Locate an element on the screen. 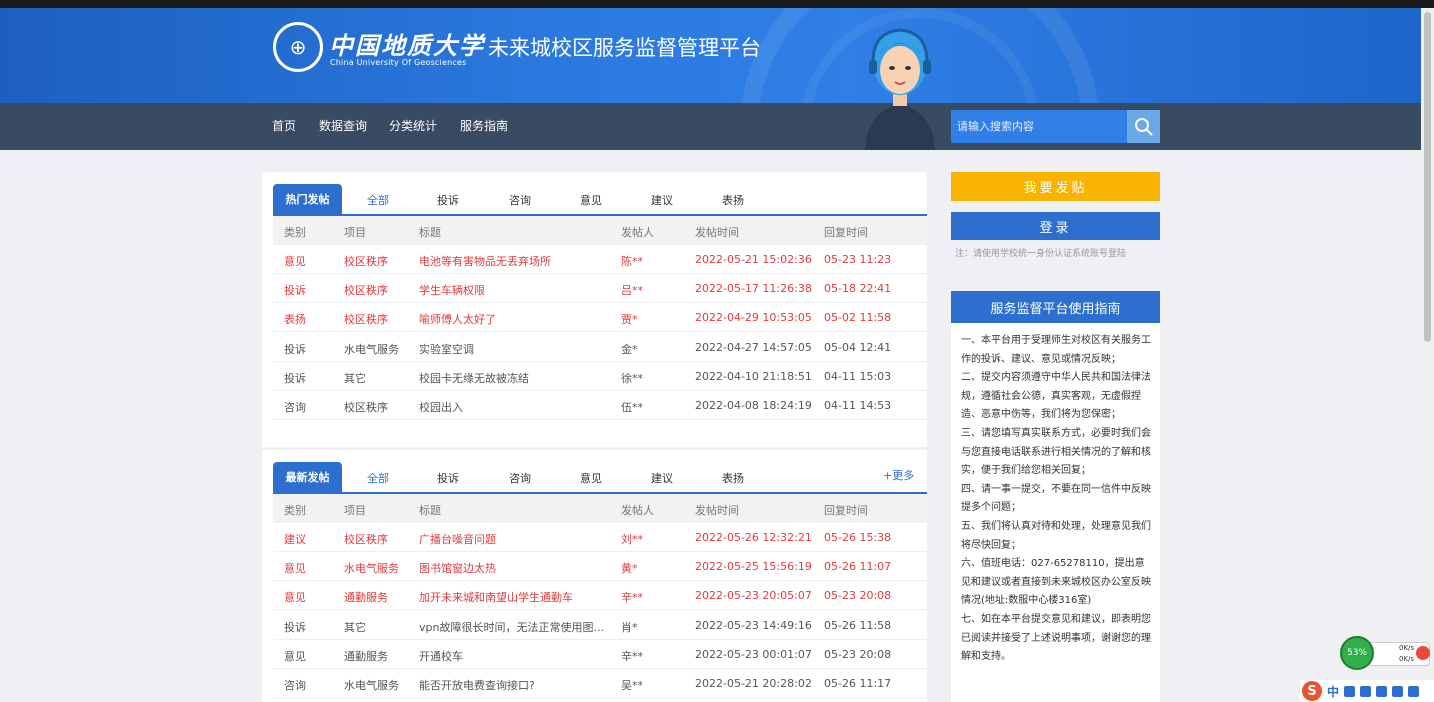 The image size is (1434, 702). row-title: 能否开放电费查询接口? is located at coordinates (514, 685).